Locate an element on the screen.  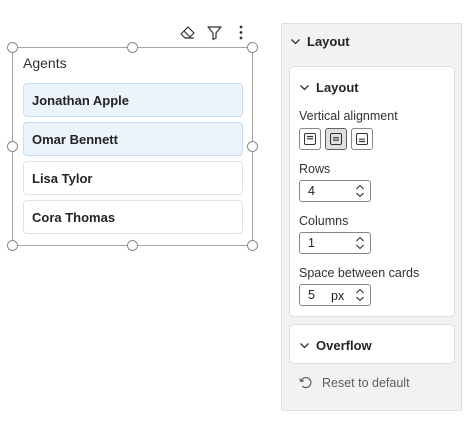
columns-value: 1 is located at coordinates (311, 243).